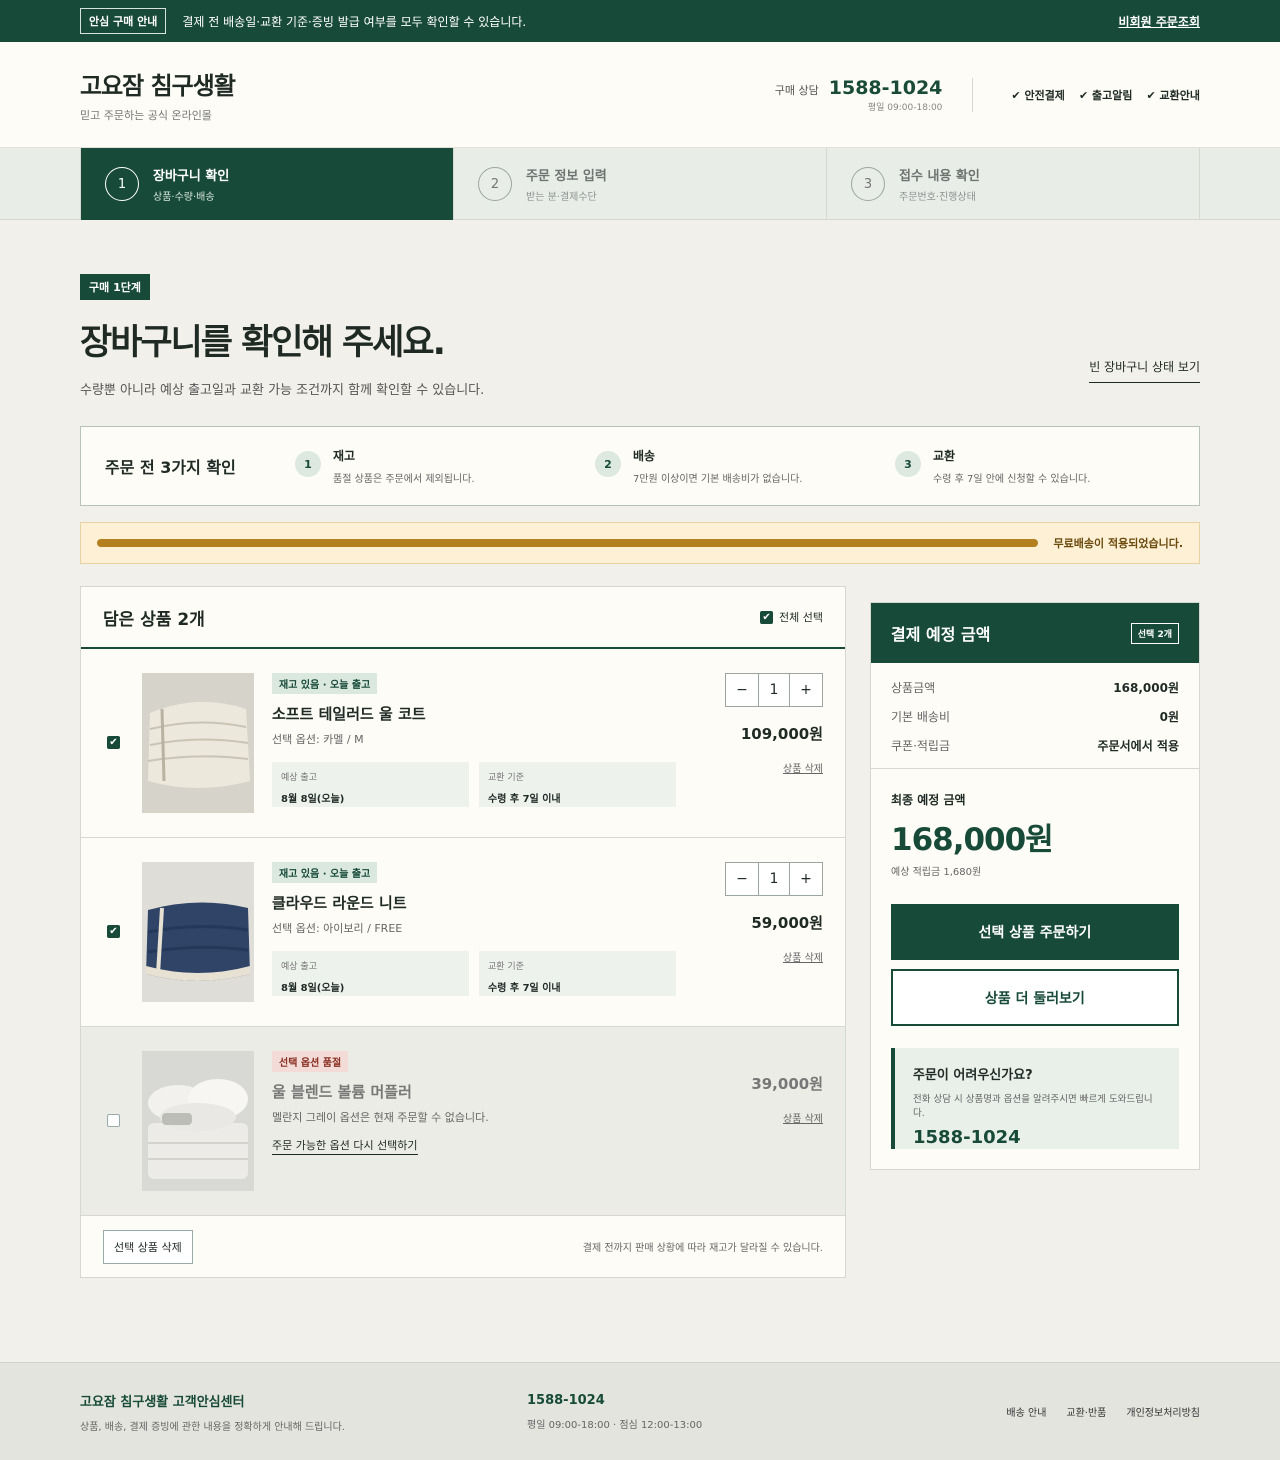 The image size is (1280, 1460). I want to click on row-label: 기본 배송비, so click(921, 717).